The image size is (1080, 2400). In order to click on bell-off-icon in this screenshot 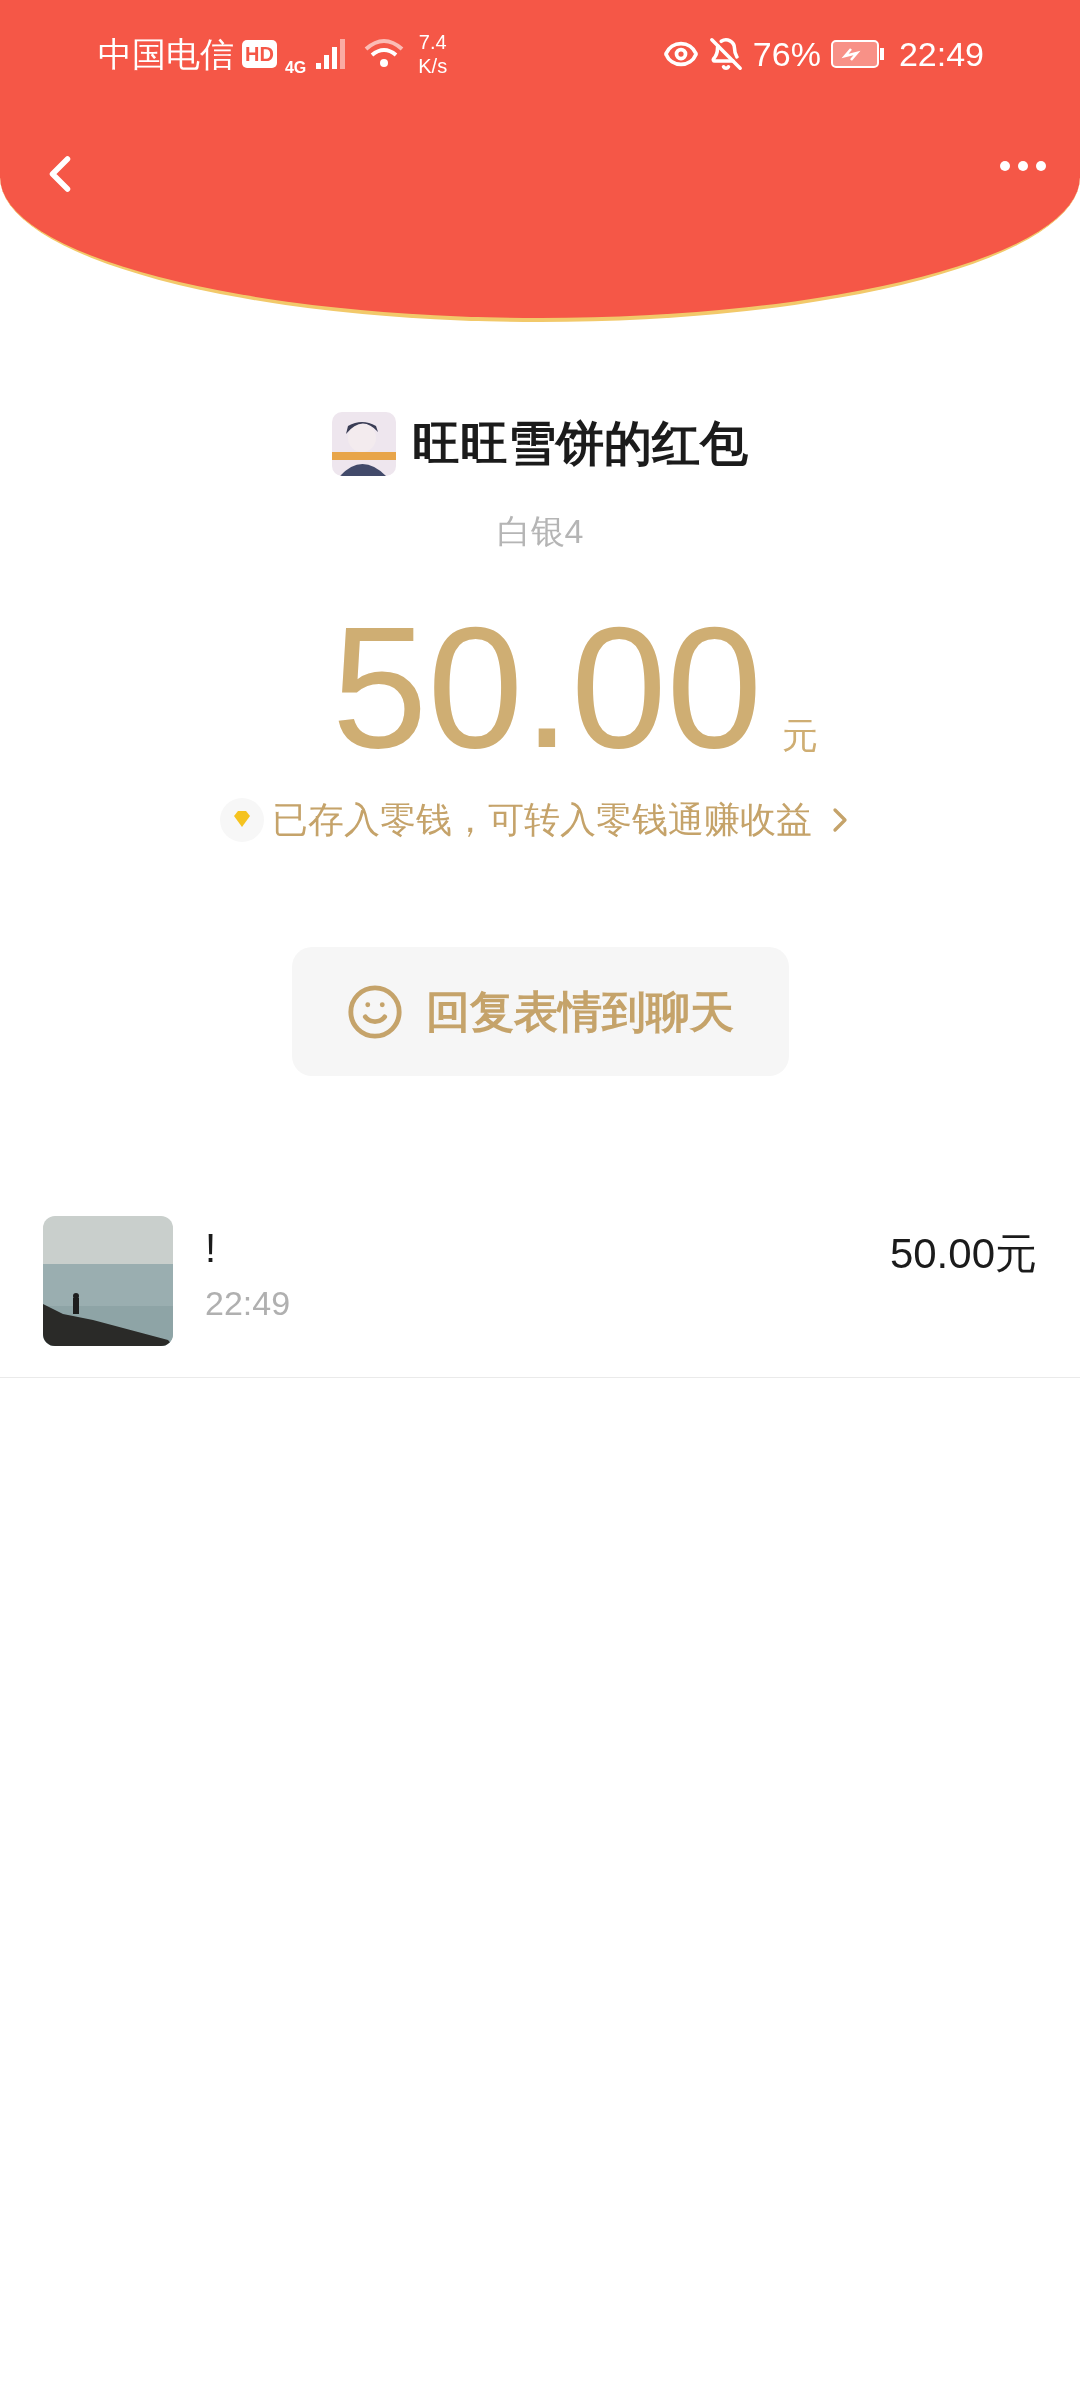, I will do `click(725, 54)`.